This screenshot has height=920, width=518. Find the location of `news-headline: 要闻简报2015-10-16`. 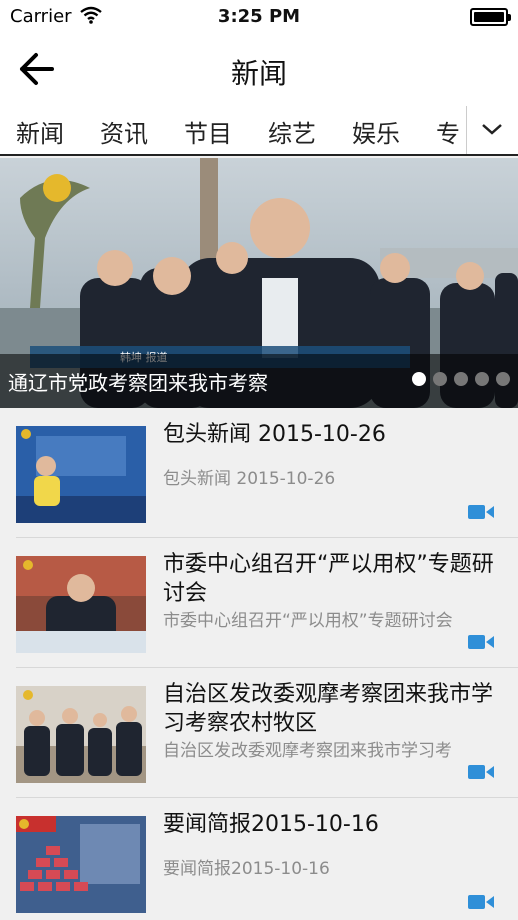

news-headline: 要闻简报2015-10-16 is located at coordinates (271, 824).